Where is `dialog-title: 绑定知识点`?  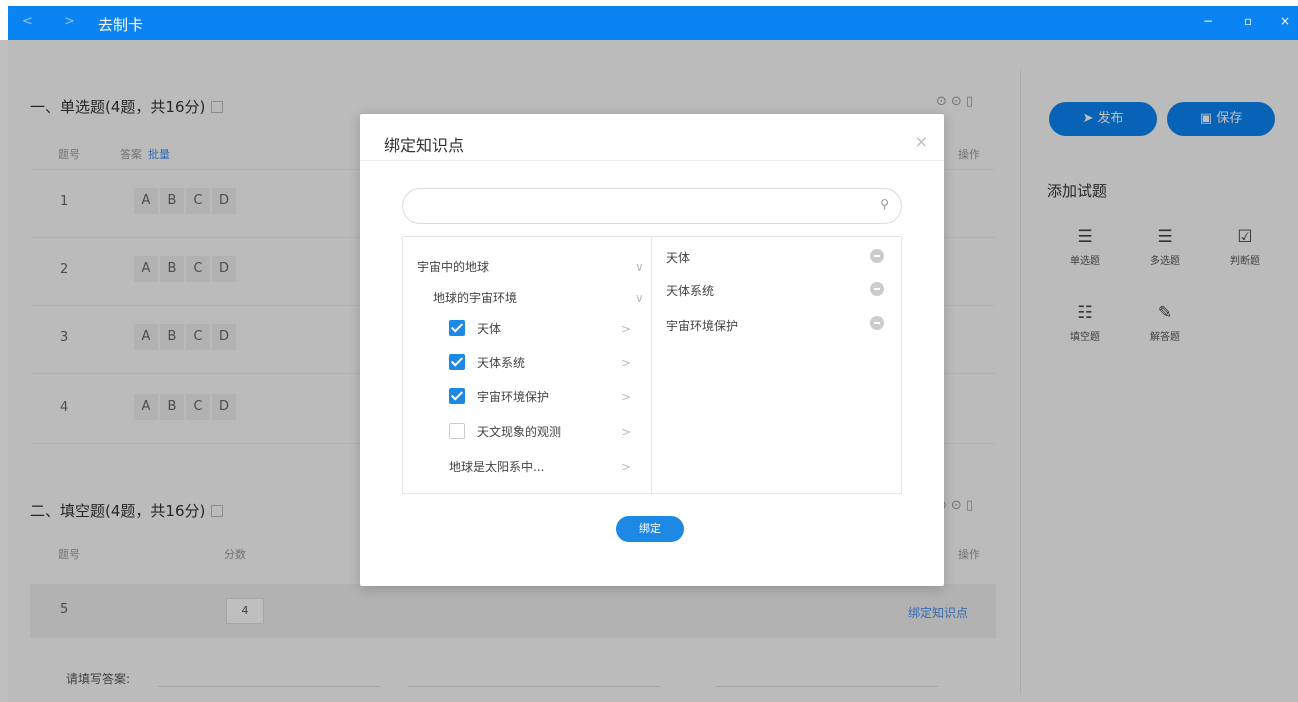 dialog-title: 绑定知识点 is located at coordinates (424, 145).